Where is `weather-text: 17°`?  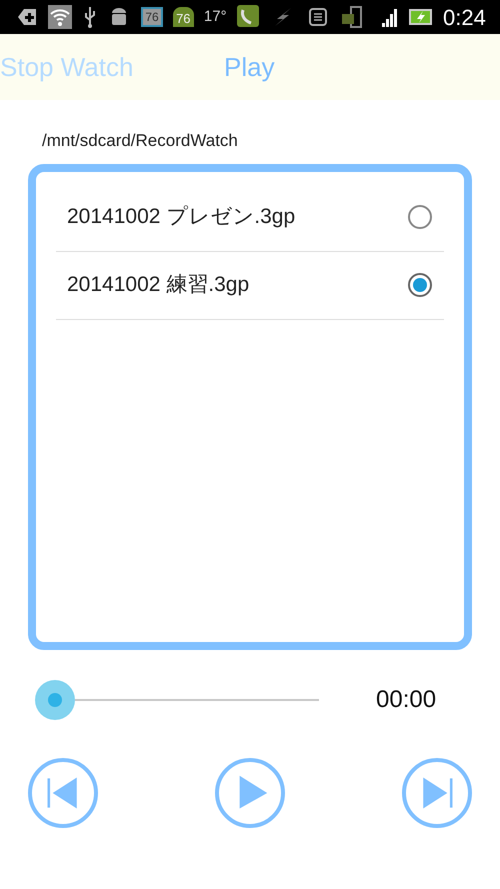
weather-text: 17° is located at coordinates (215, 16).